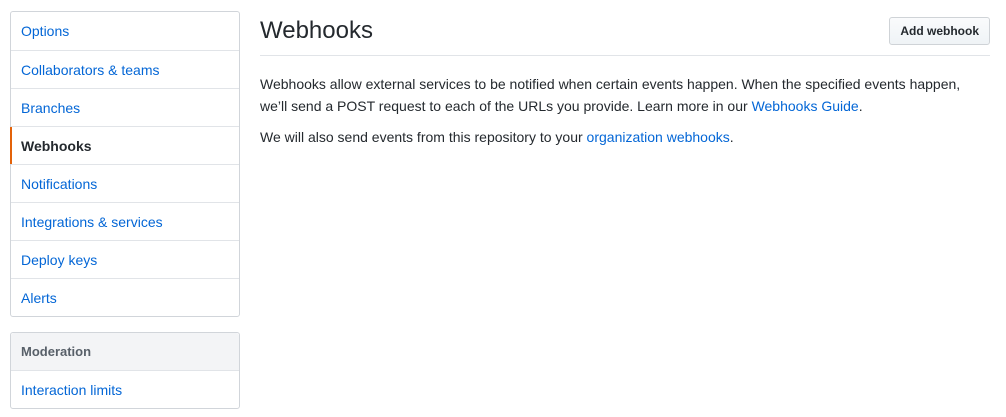 The image size is (1006, 417). Describe the element at coordinates (124, 145) in the screenshot. I see `sidebar-item-webhooks: Webhooks` at that location.